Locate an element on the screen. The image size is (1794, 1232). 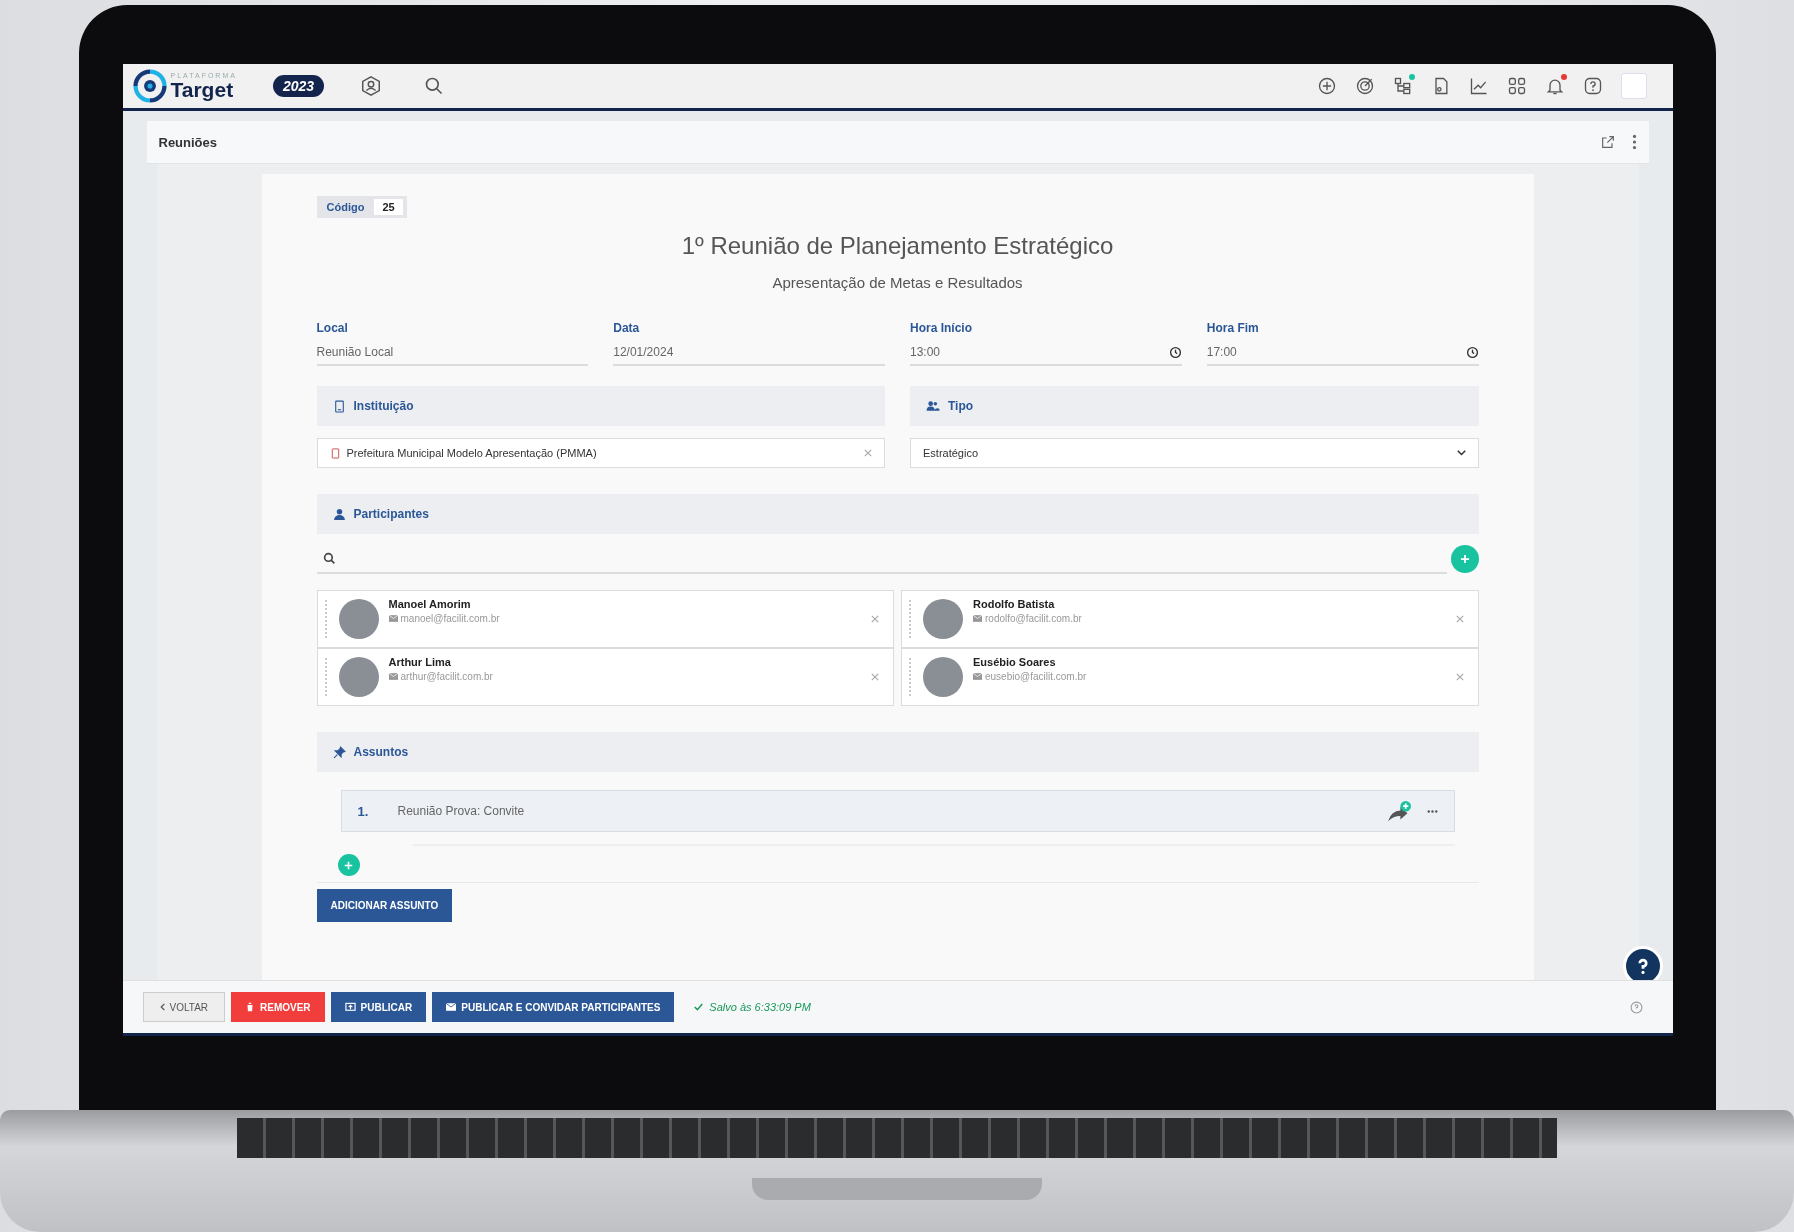
save-status: Salvo às 6:33:09 PM is located at coordinates (760, 1007).